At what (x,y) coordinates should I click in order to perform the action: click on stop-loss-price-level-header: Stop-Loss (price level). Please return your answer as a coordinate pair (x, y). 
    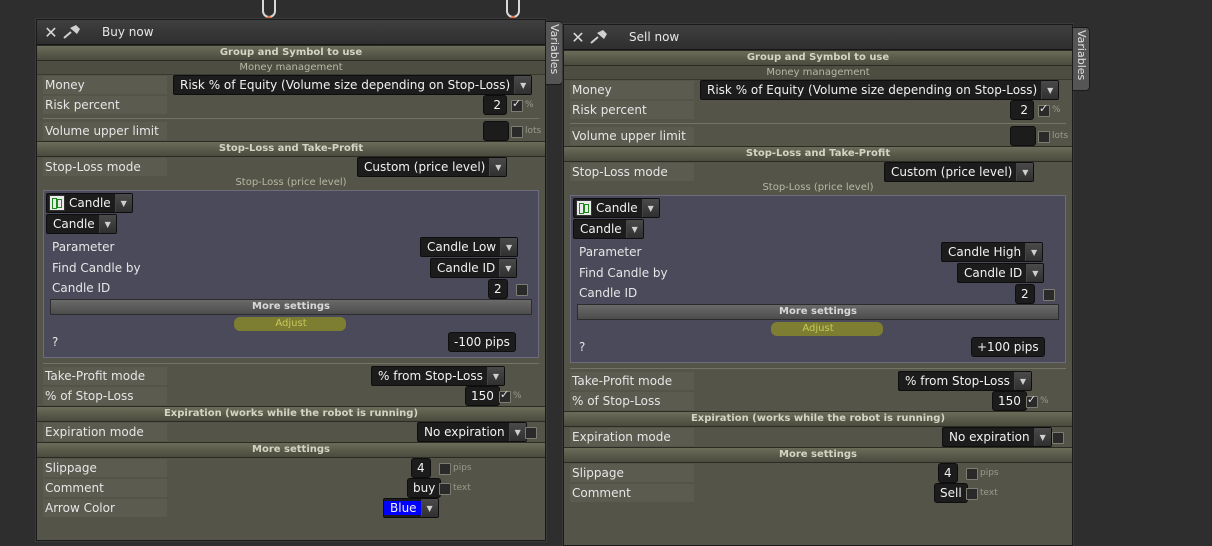
    Looking at the image, I should click on (818, 187).